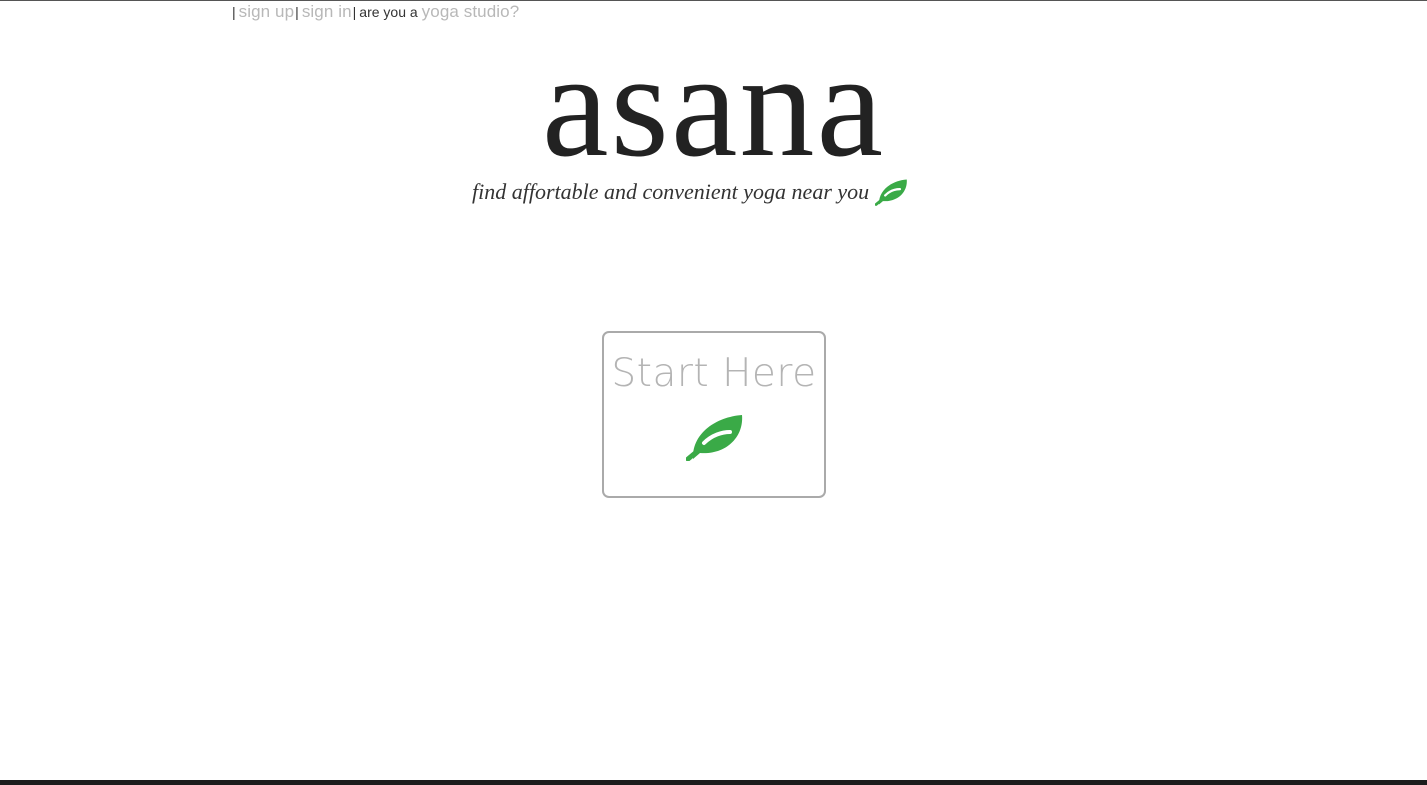 The height and width of the screenshot is (785, 1427). What do you see at coordinates (327, 12) in the screenshot?
I see `sign-in-link: sign in` at bounding box center [327, 12].